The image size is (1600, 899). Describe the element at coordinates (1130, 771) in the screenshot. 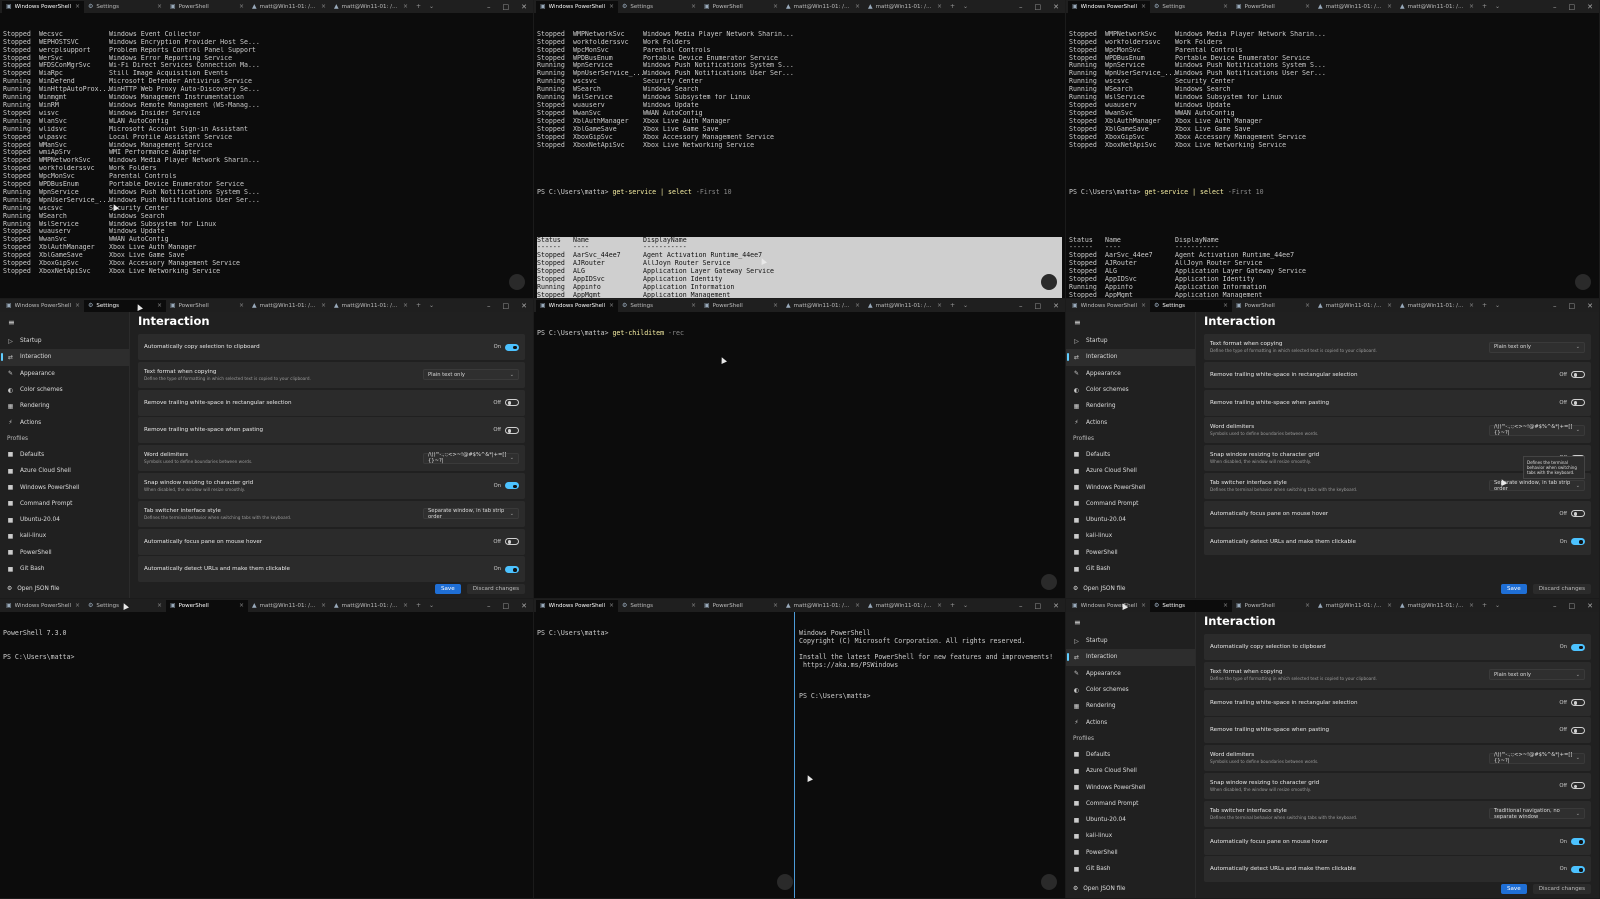

I see `profile-azure-cloud-shell: ■ Azure Cloud Shell` at that location.